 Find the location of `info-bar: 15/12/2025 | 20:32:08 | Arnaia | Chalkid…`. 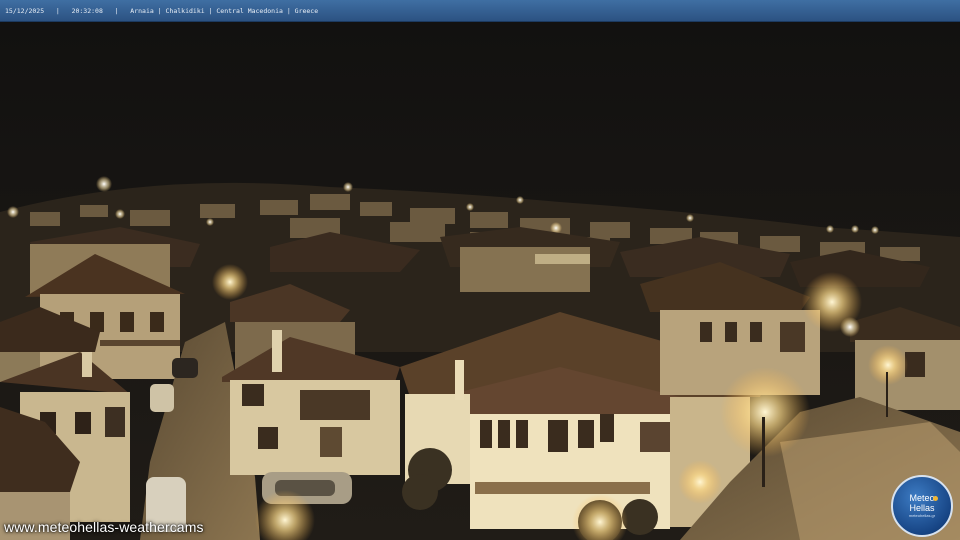

info-bar: 15/12/2025 | 20:32:08 | Arnaia | Chalkid… is located at coordinates (480, 11).